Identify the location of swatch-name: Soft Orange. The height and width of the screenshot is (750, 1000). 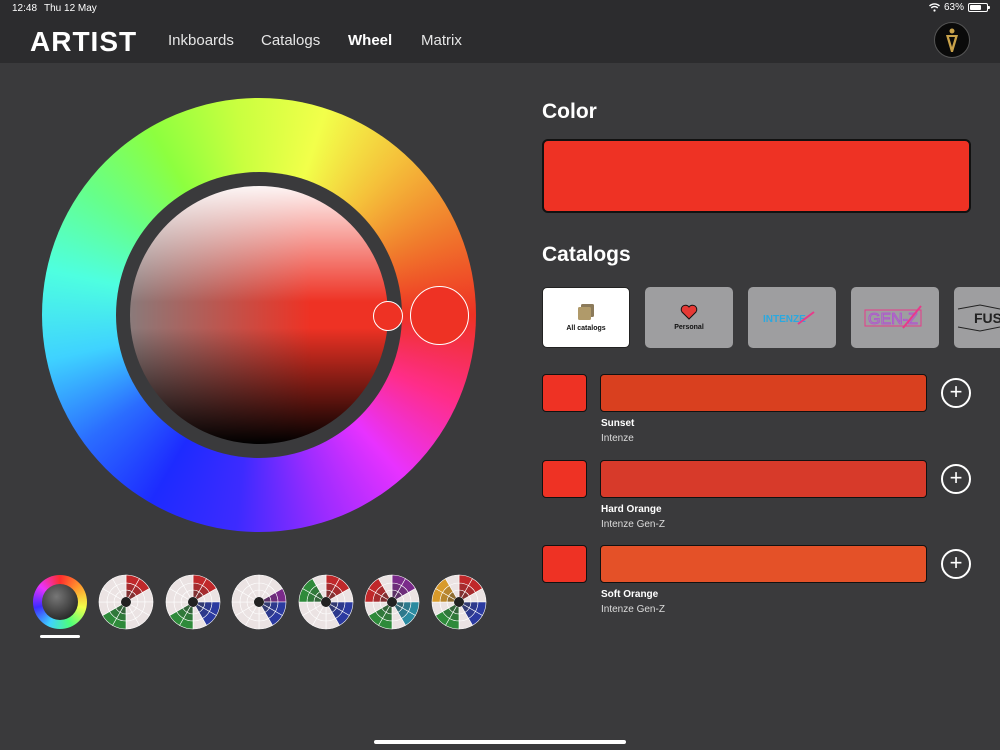
(630, 594).